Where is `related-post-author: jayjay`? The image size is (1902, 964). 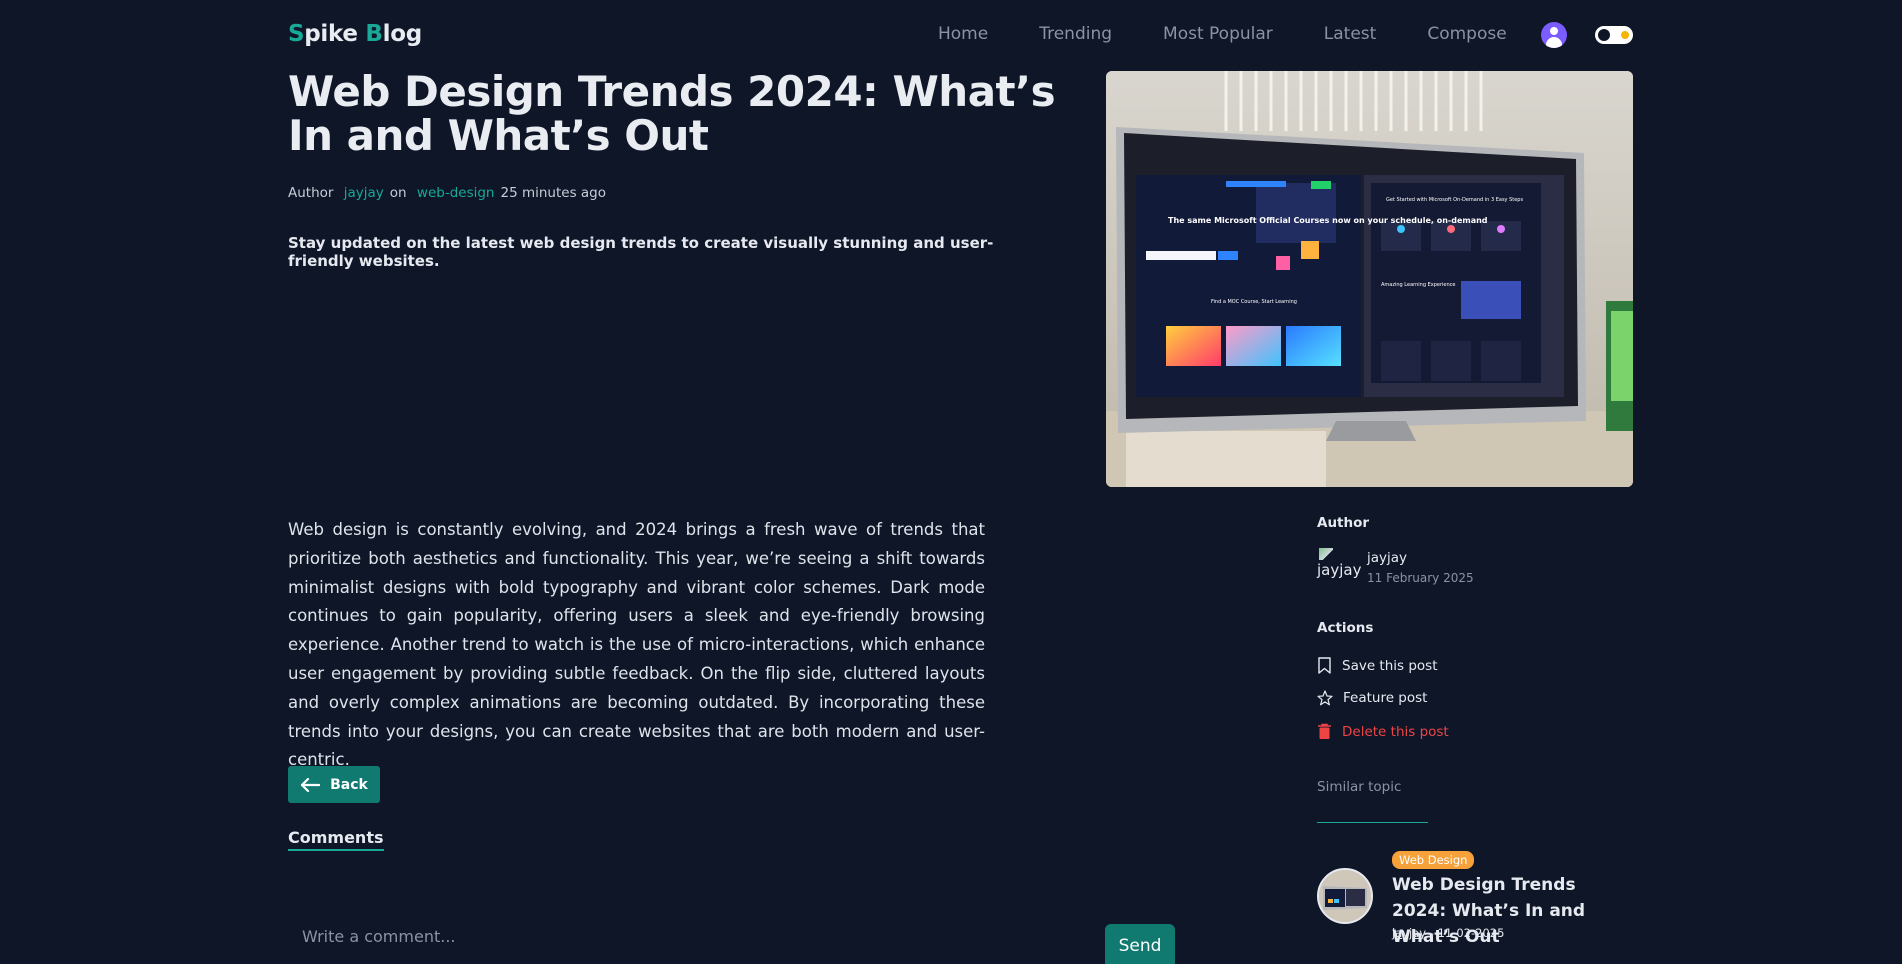
related-post-author: jayjay is located at coordinates (1409, 933).